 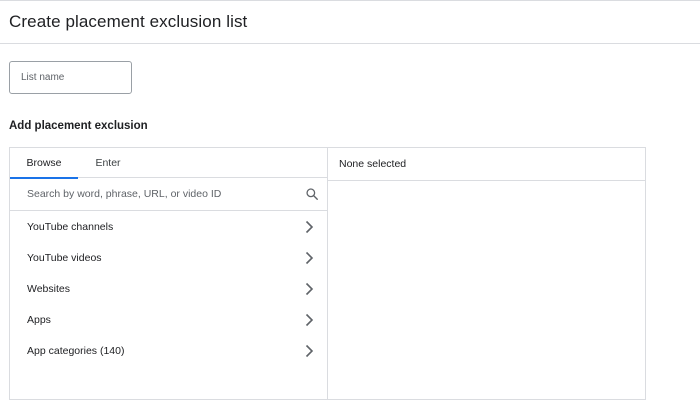 I want to click on browse-item-label: App categories (140), so click(x=76, y=350).